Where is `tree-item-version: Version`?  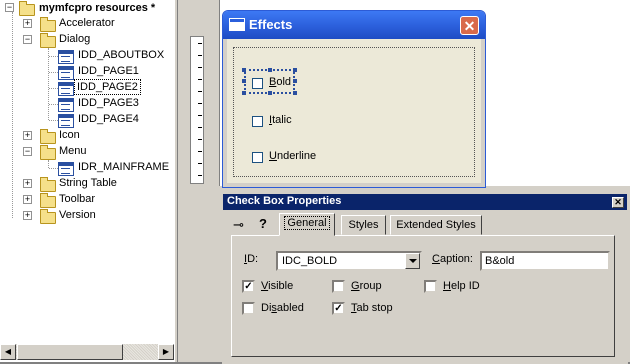 tree-item-version: Version is located at coordinates (77, 215).